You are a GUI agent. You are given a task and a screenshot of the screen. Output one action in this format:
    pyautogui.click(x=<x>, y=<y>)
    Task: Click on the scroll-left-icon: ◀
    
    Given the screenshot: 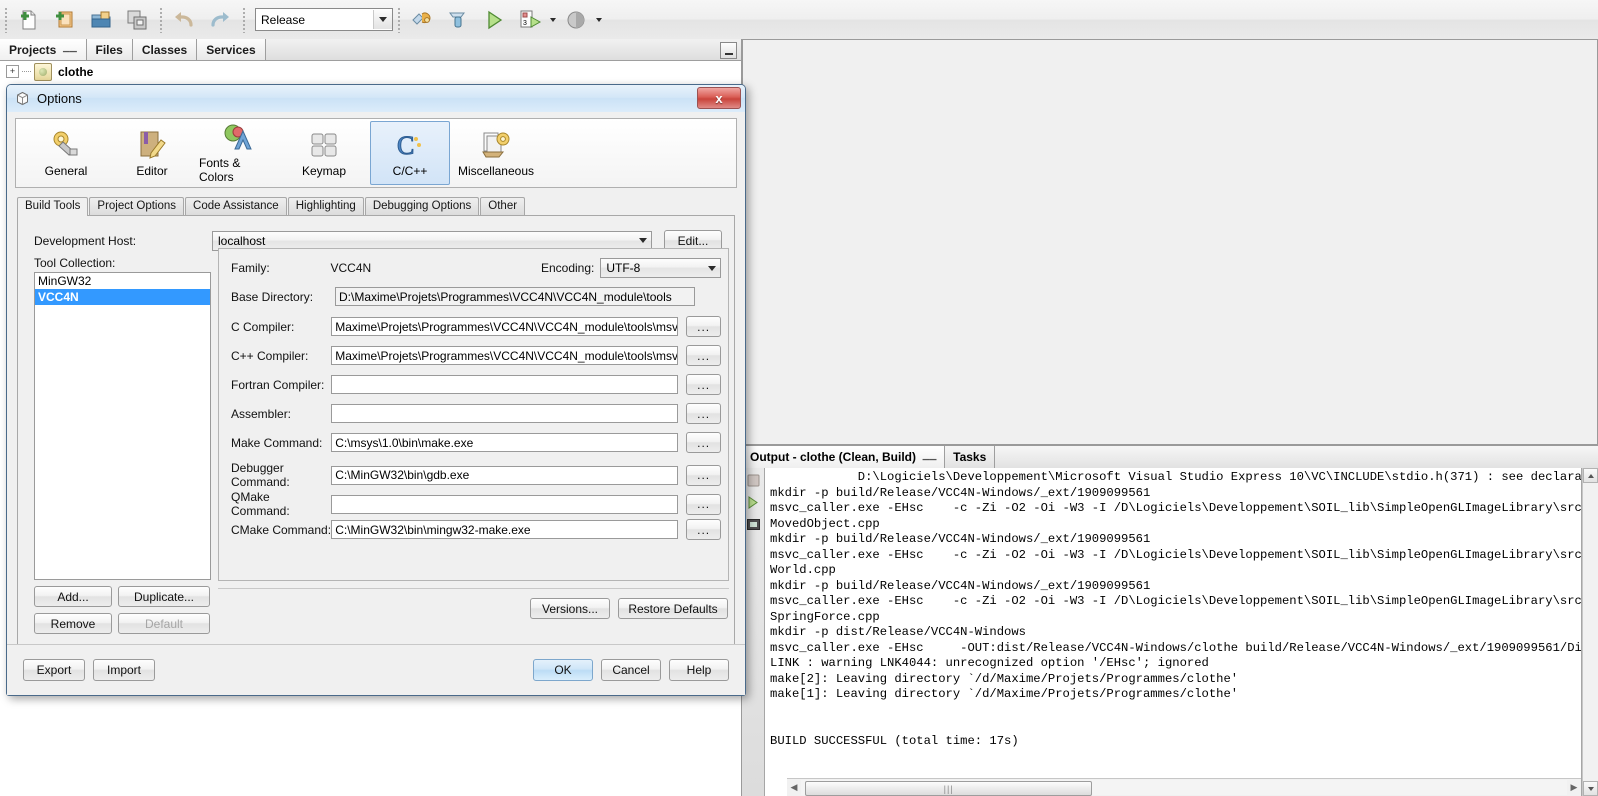 What is the action you would take?
    pyautogui.click(x=794, y=787)
    